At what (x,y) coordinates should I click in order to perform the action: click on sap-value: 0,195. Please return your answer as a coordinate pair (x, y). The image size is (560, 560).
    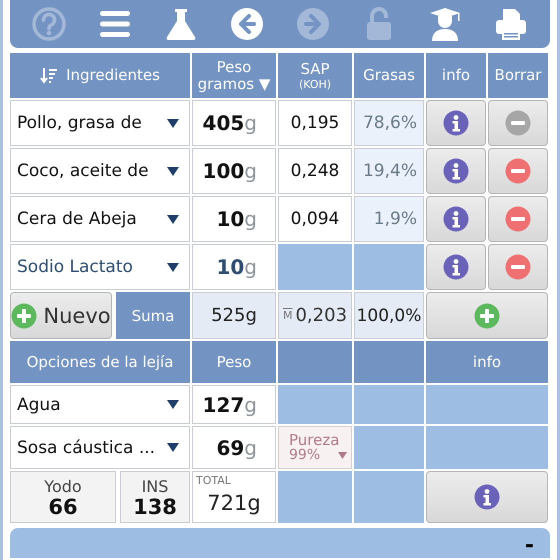
    Looking at the image, I should click on (315, 123).